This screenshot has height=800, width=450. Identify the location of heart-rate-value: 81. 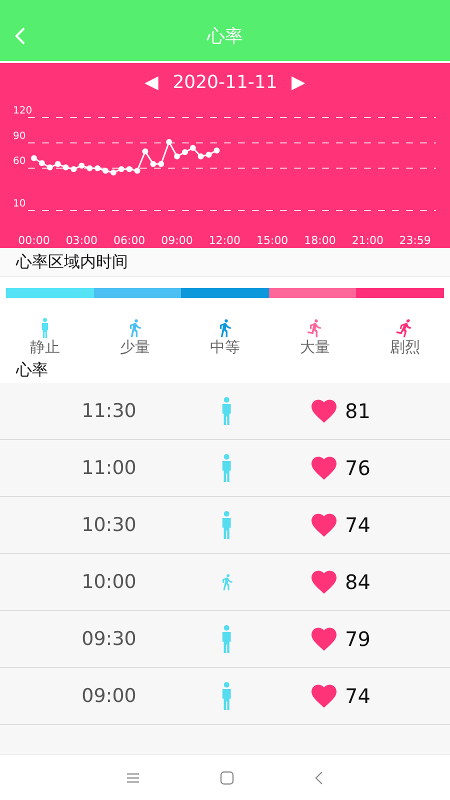
(357, 411).